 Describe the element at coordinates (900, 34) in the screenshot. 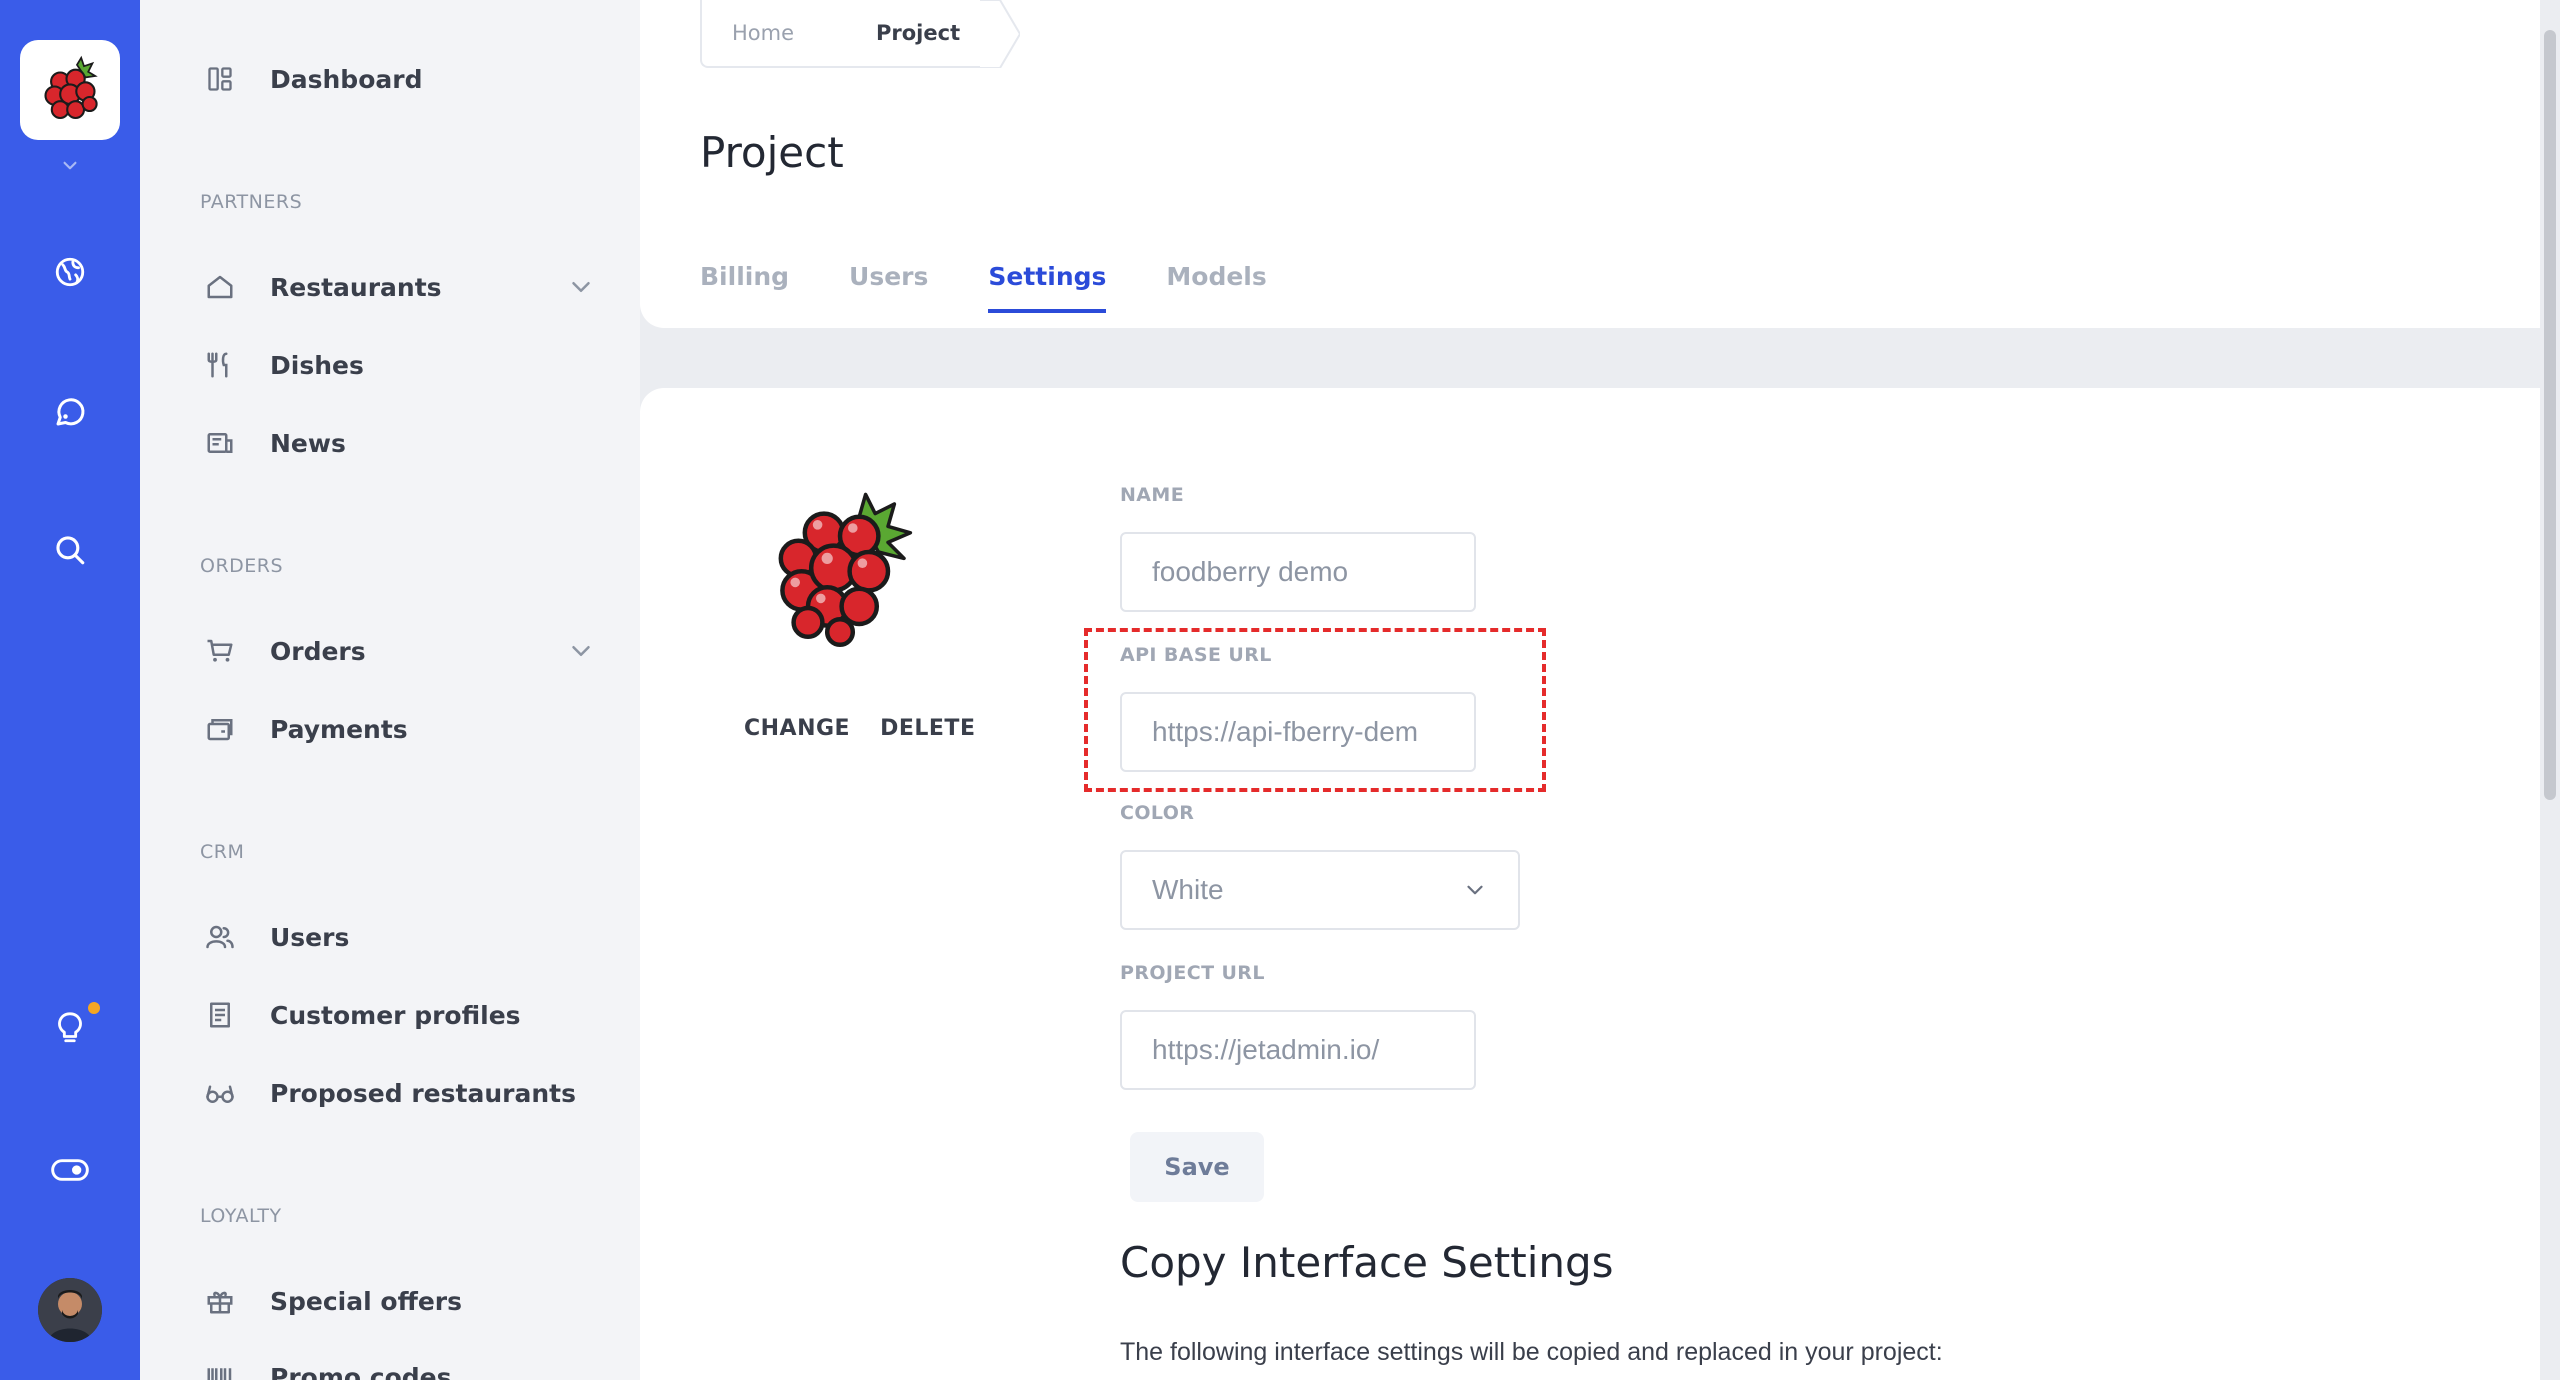

I see `breadcrumb-current: Project` at that location.